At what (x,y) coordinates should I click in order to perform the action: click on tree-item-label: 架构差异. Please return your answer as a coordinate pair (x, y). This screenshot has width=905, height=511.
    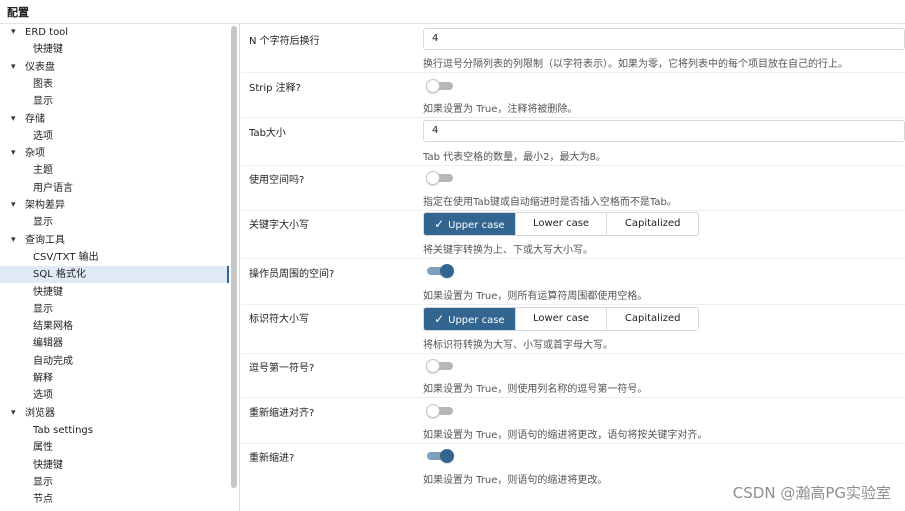
    Looking at the image, I should click on (45, 205).